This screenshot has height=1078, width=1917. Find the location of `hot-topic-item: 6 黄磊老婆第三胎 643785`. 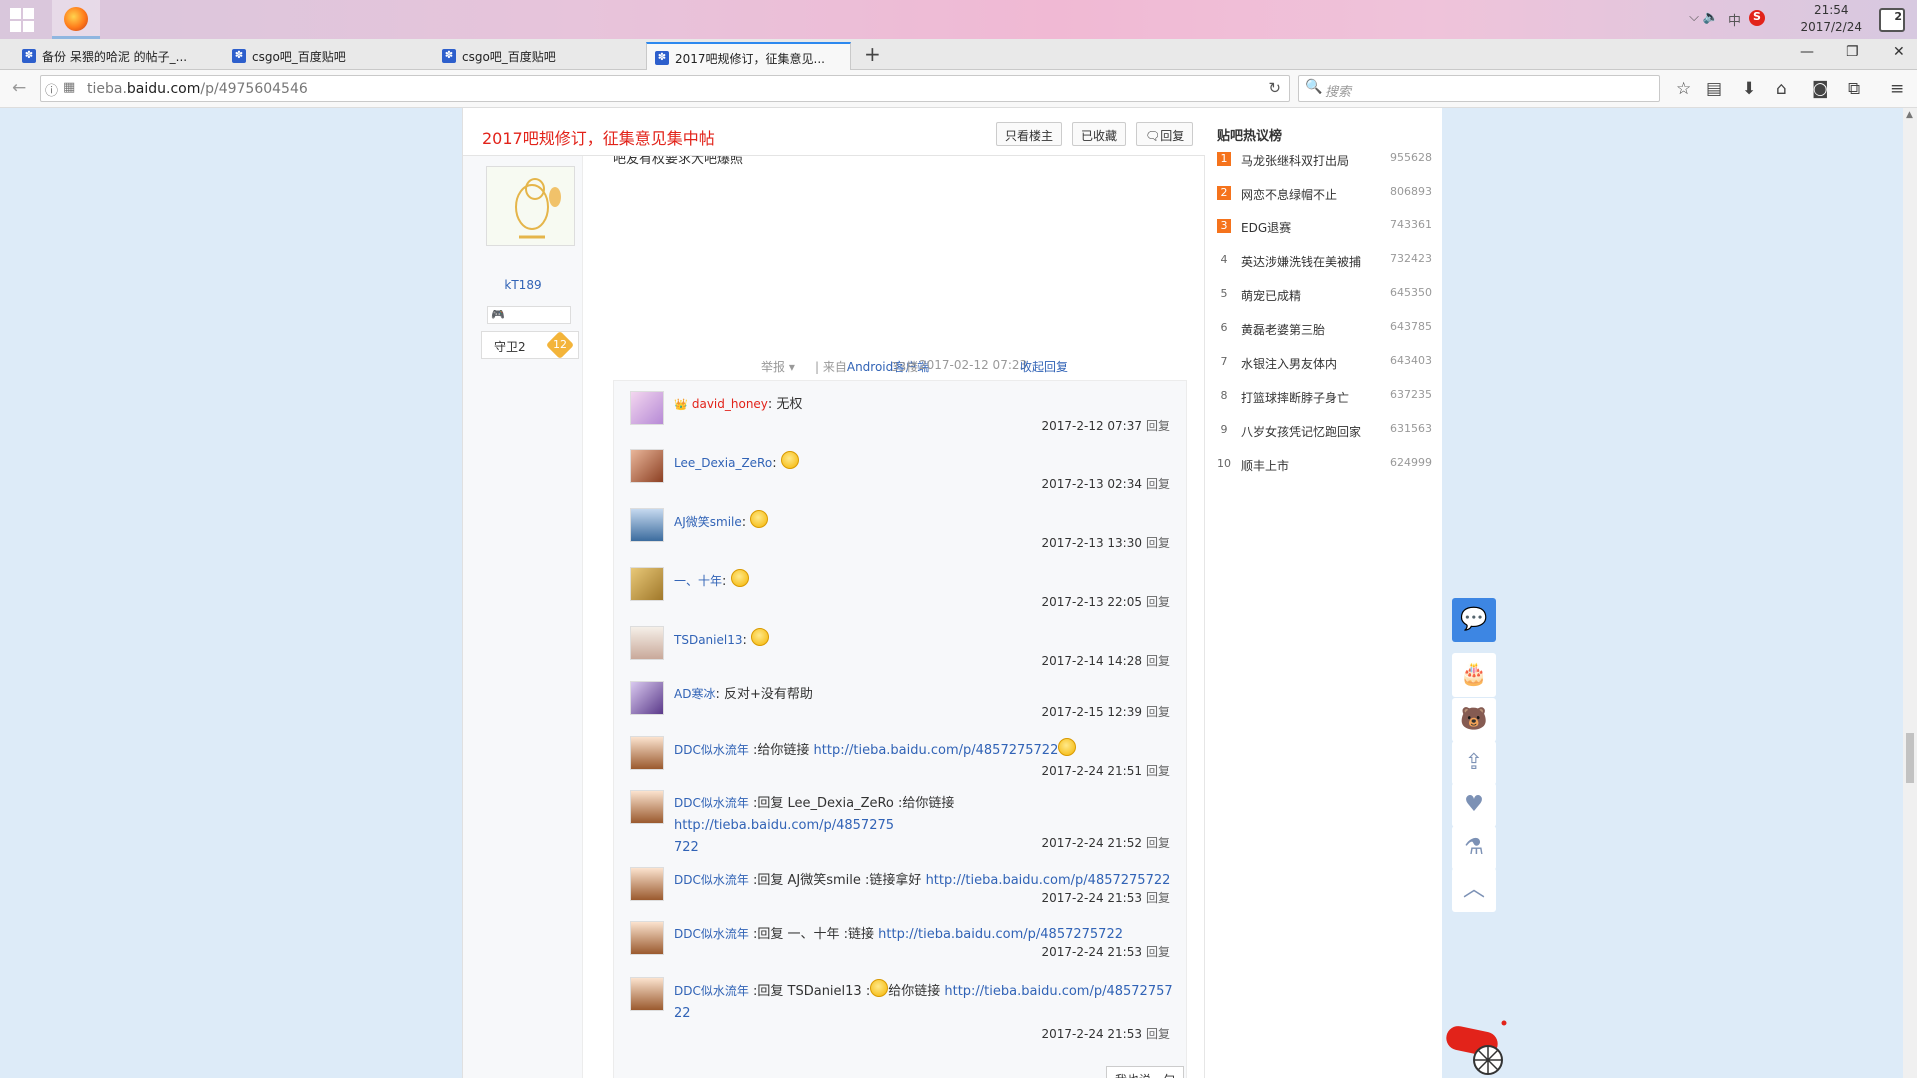

hot-topic-item: 6 黄磊老婆第三胎 643785 is located at coordinates (1325, 330).